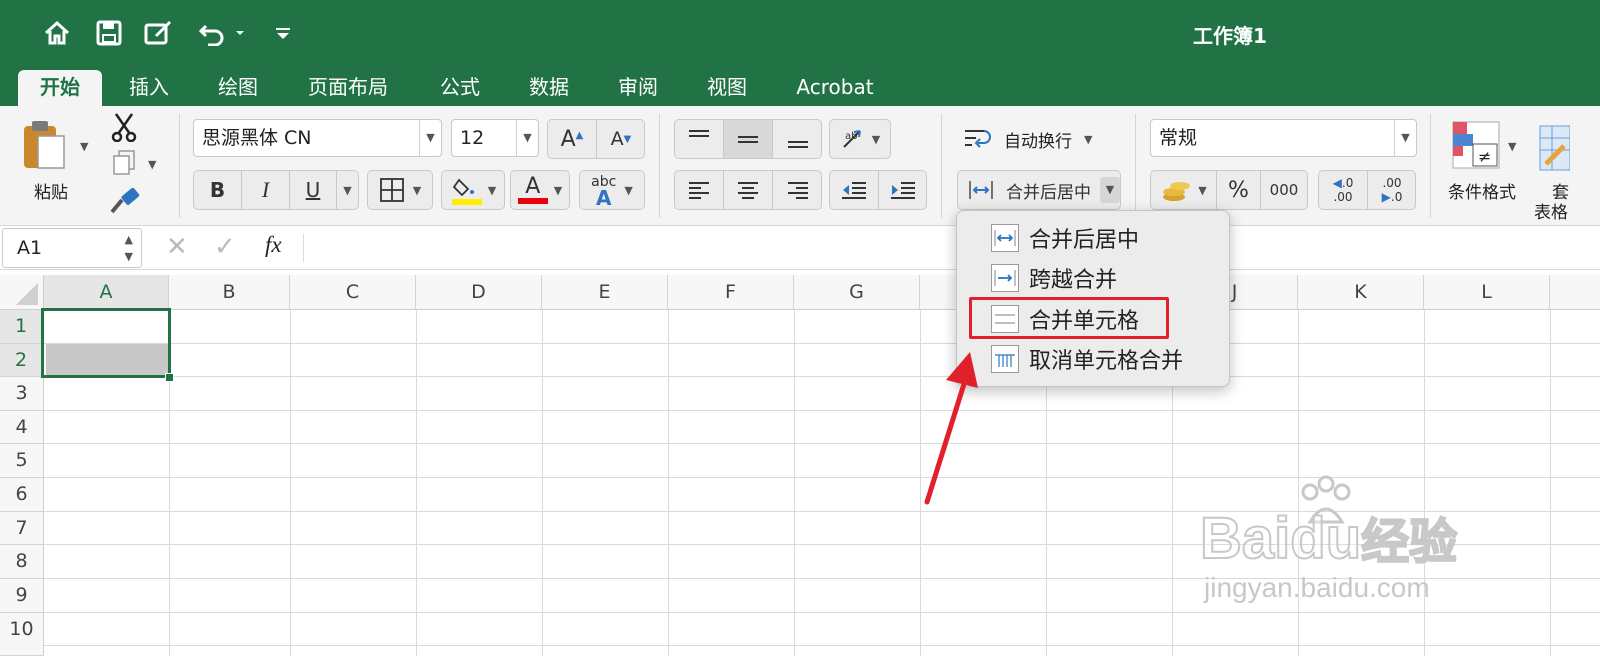 The image size is (1600, 656). Describe the element at coordinates (22, 596) in the screenshot. I see `row-header: 9` at that location.